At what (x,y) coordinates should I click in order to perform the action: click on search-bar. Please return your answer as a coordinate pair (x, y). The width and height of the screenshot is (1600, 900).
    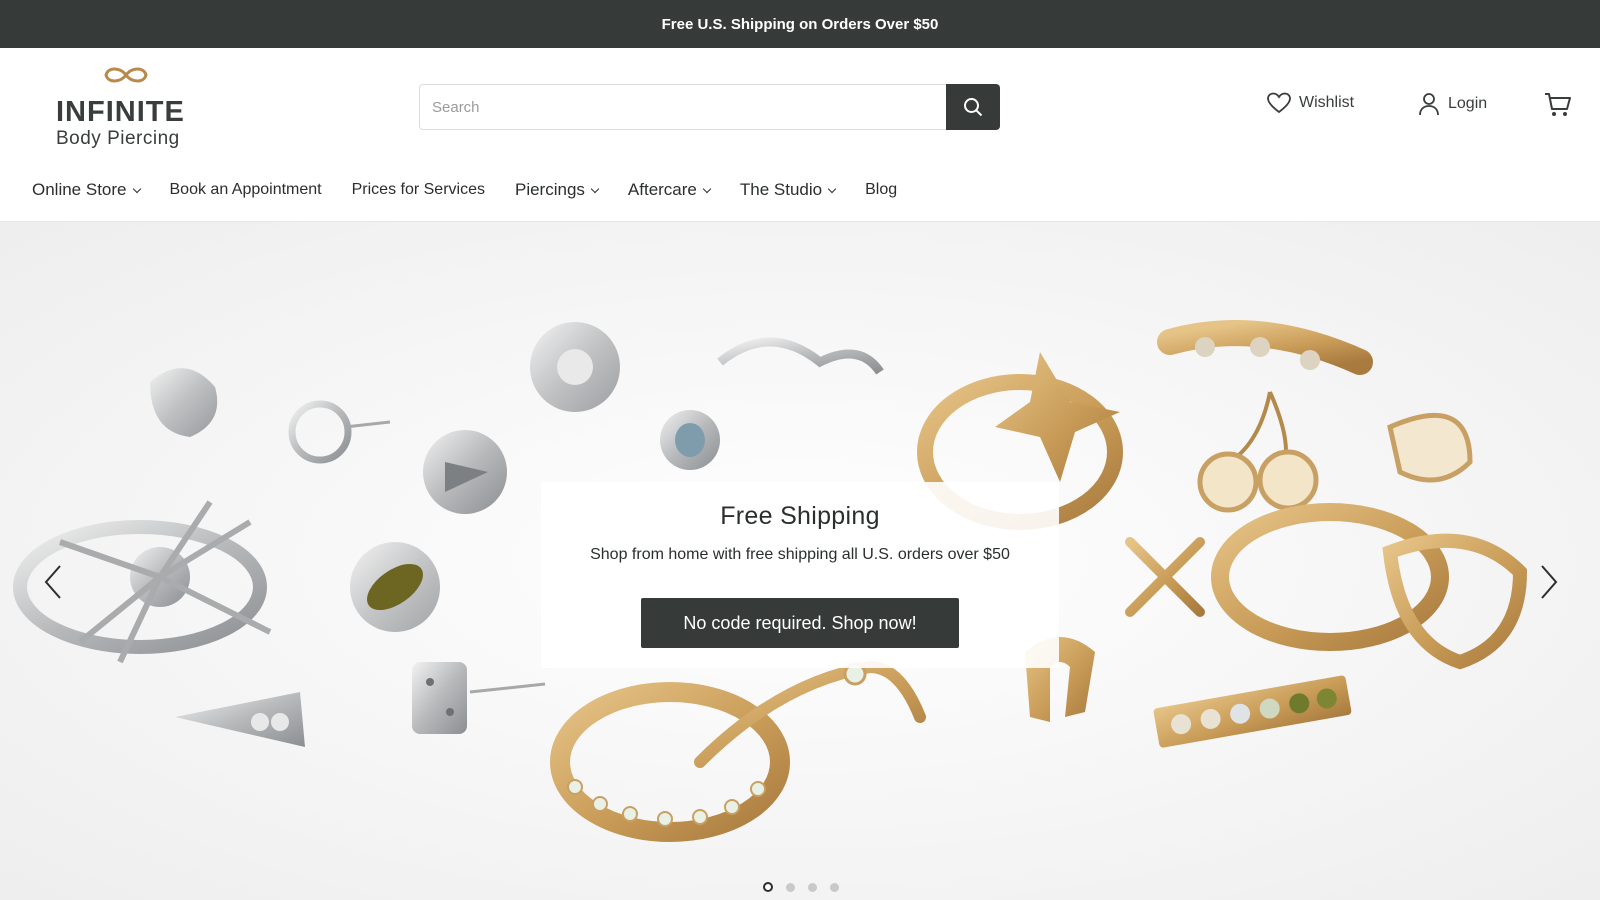
    Looking at the image, I should click on (709, 107).